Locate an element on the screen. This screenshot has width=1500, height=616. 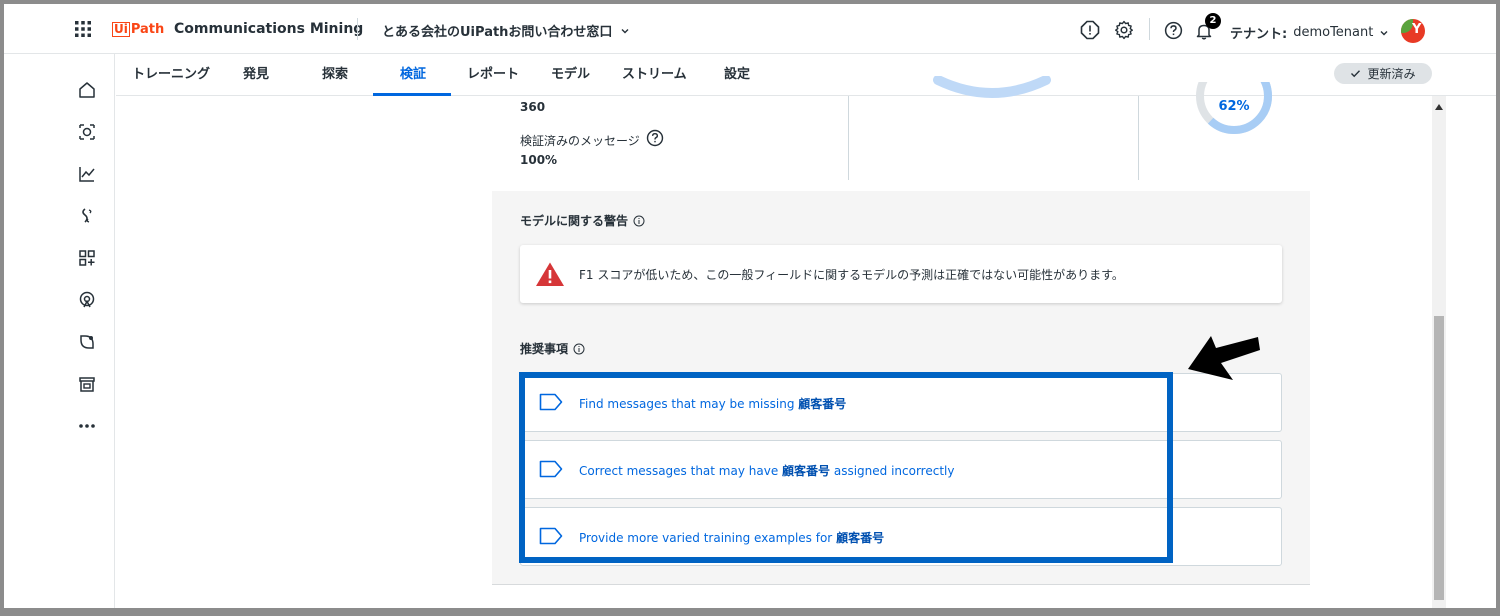
tenant-selector: テナント: demoTenant is located at coordinates (1309, 32).